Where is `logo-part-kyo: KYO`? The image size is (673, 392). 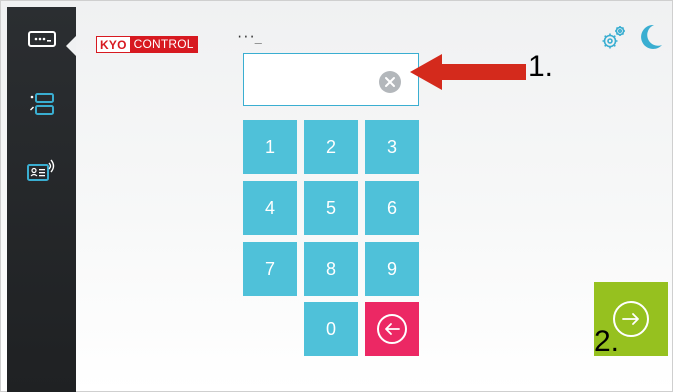
logo-part-kyo: KYO is located at coordinates (113, 44).